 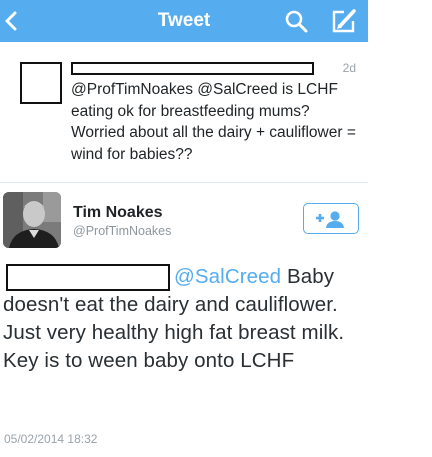 I want to click on parent-author-redacted, so click(x=192, y=68).